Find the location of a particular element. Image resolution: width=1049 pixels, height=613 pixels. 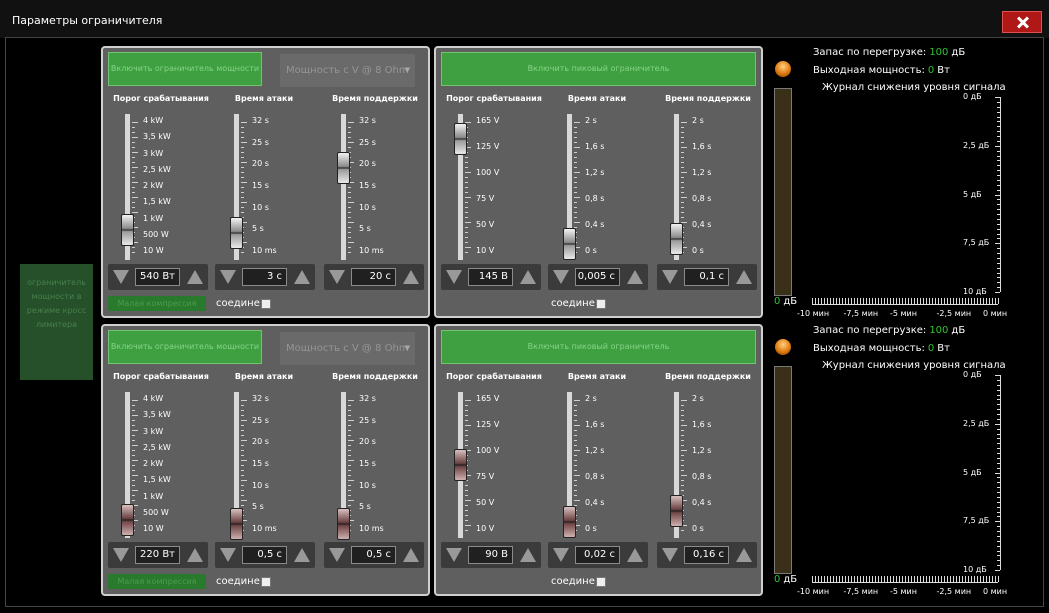

threshold-stepper: 540 Вт is located at coordinates (158, 277).